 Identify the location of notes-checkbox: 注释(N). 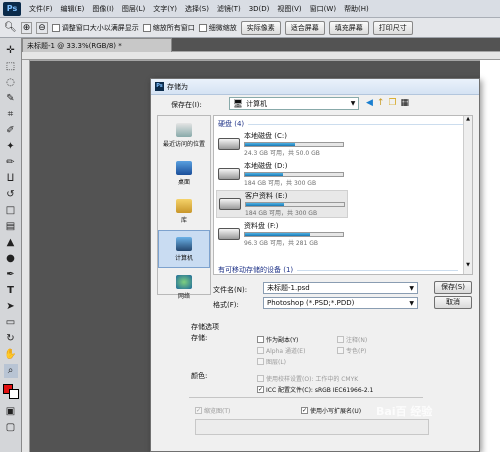
(352, 339).